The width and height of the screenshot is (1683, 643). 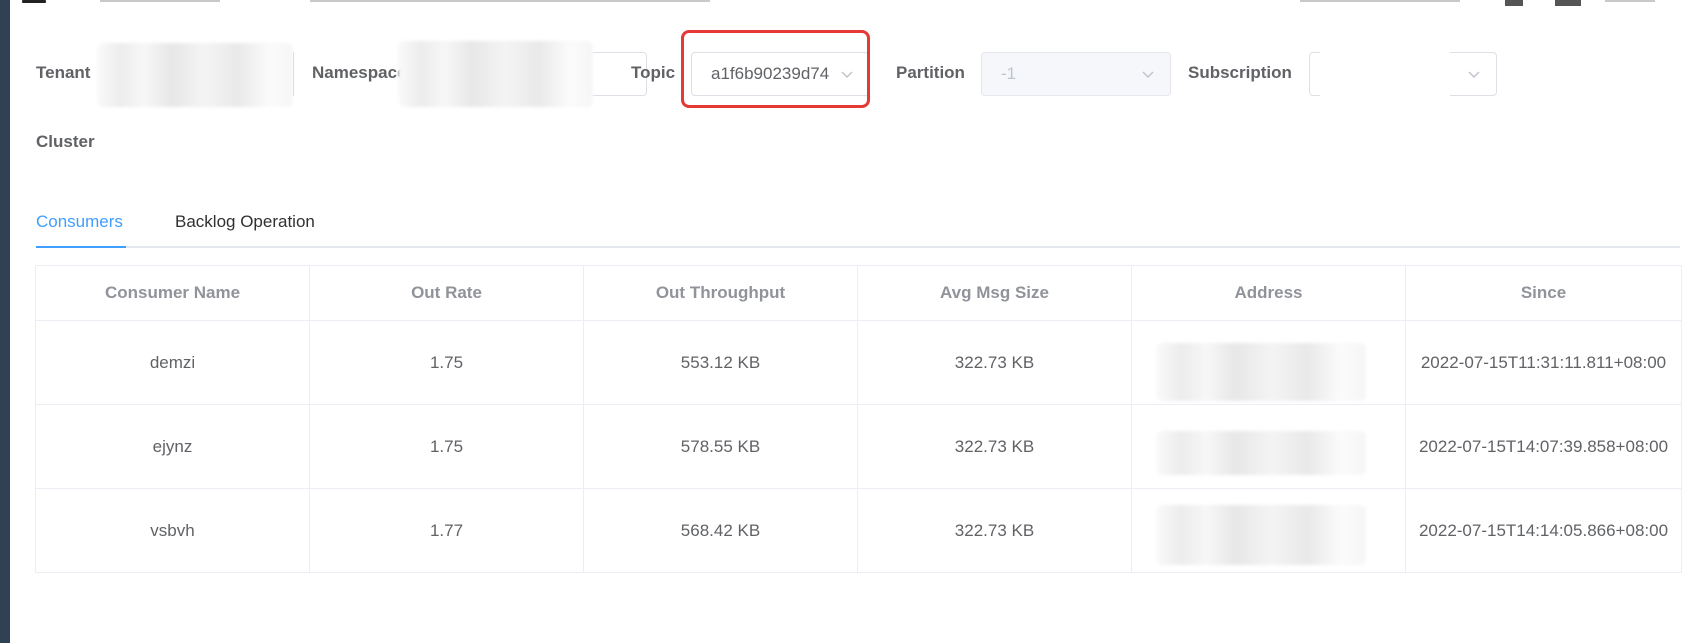 I want to click on tenant-select, so click(x=194, y=75).